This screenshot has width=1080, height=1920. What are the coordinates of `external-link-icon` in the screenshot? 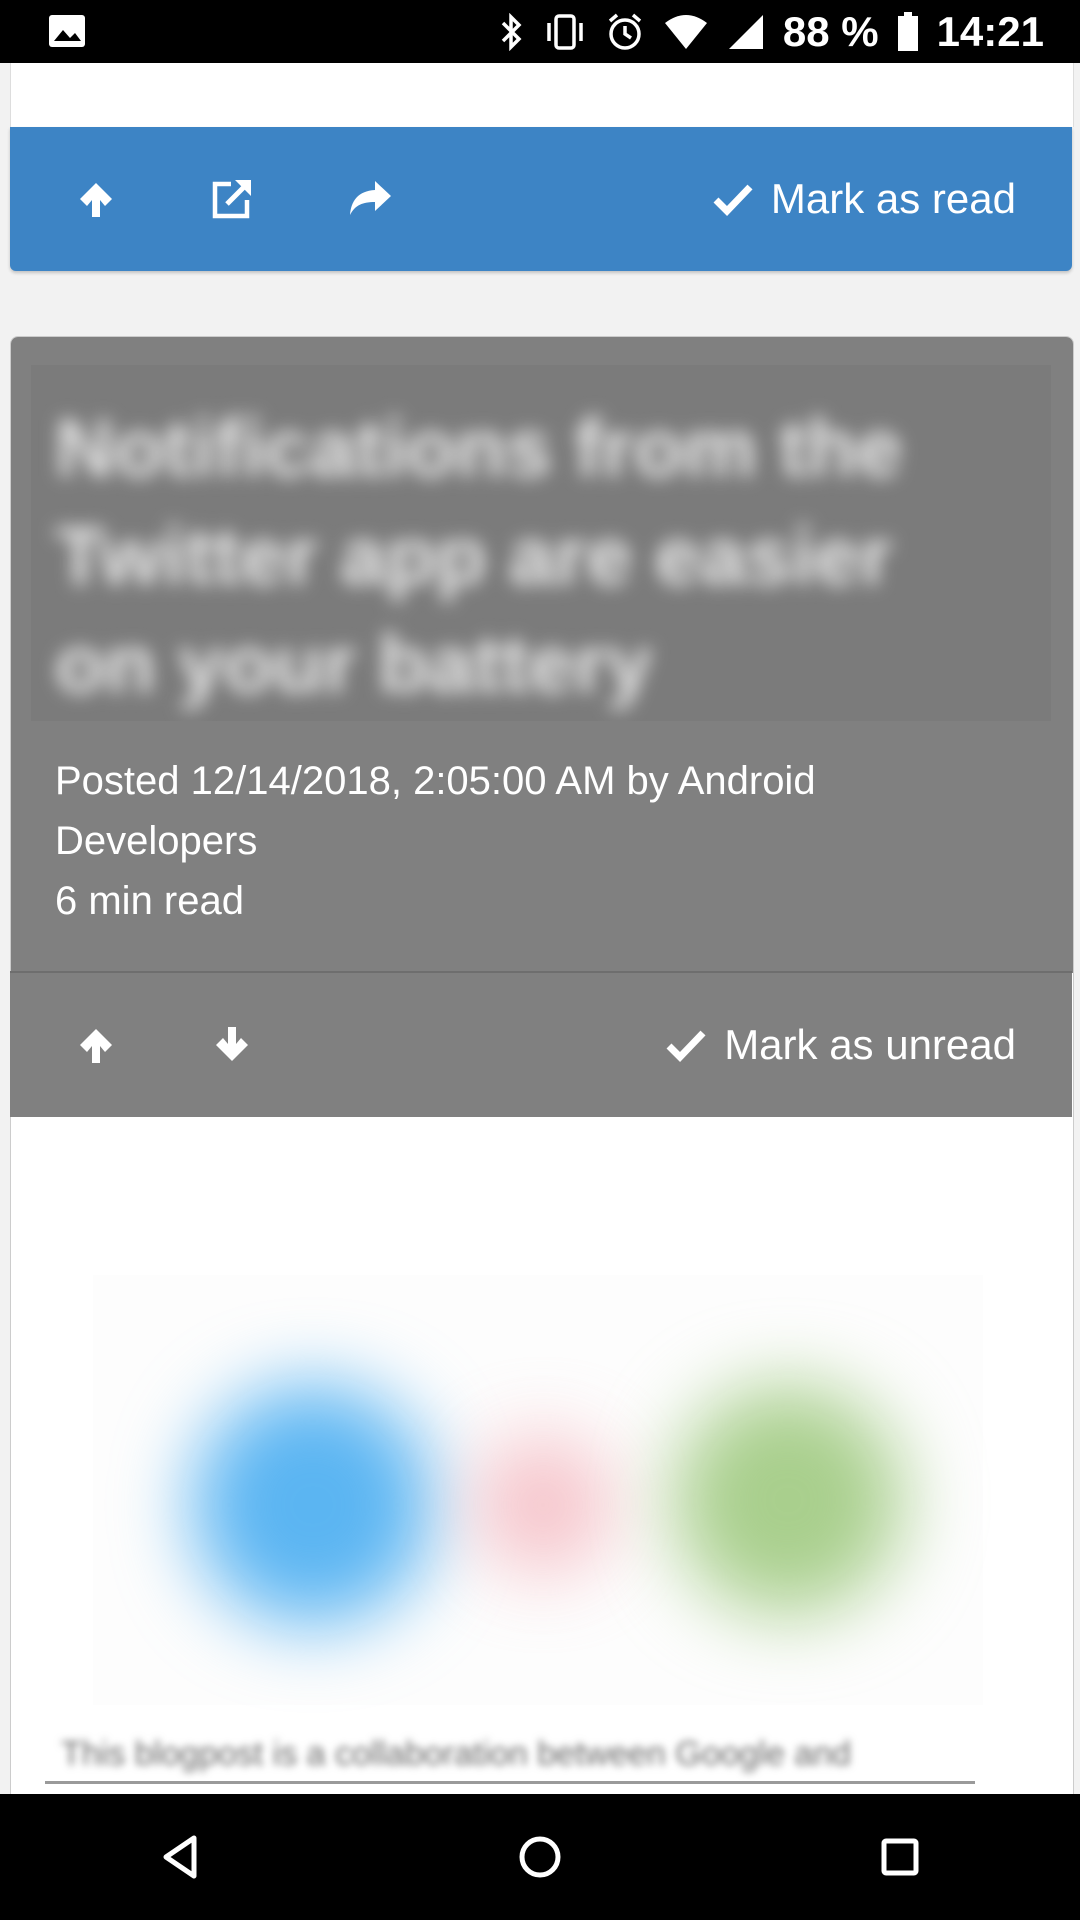 It's located at (231, 199).